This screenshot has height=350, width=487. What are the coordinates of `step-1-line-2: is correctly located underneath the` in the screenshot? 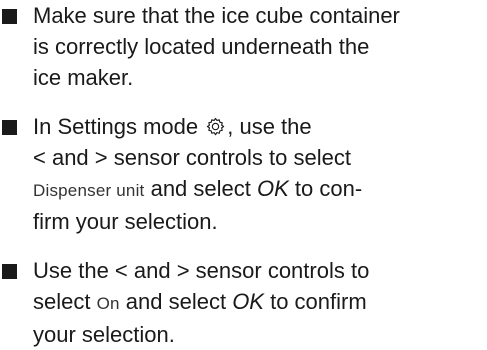 It's located at (201, 46).